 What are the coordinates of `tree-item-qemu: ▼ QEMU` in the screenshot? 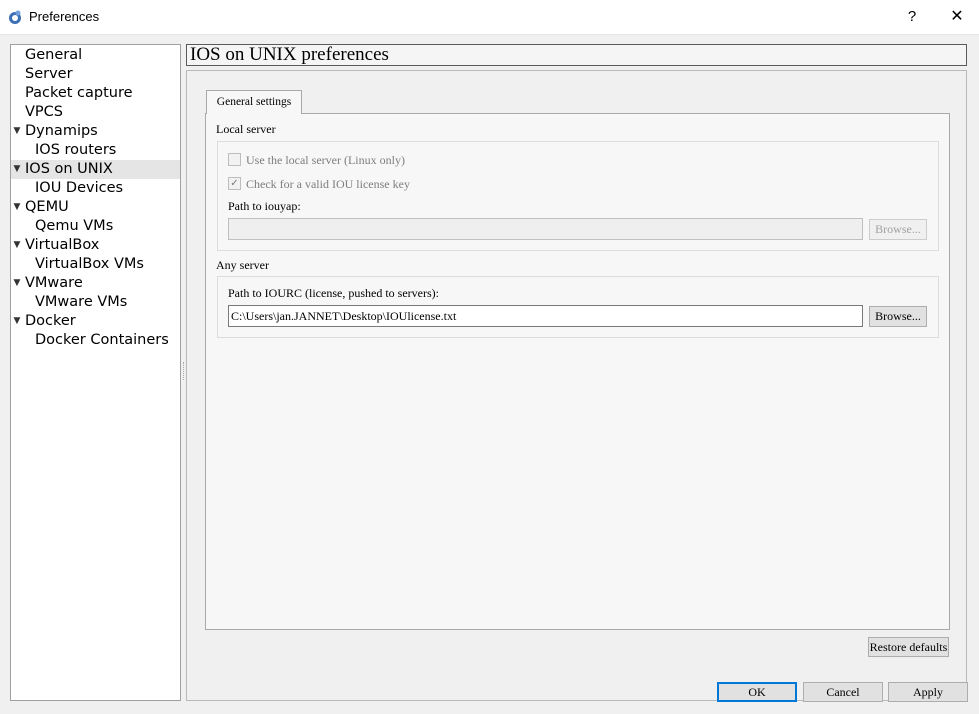 It's located at (95, 207).